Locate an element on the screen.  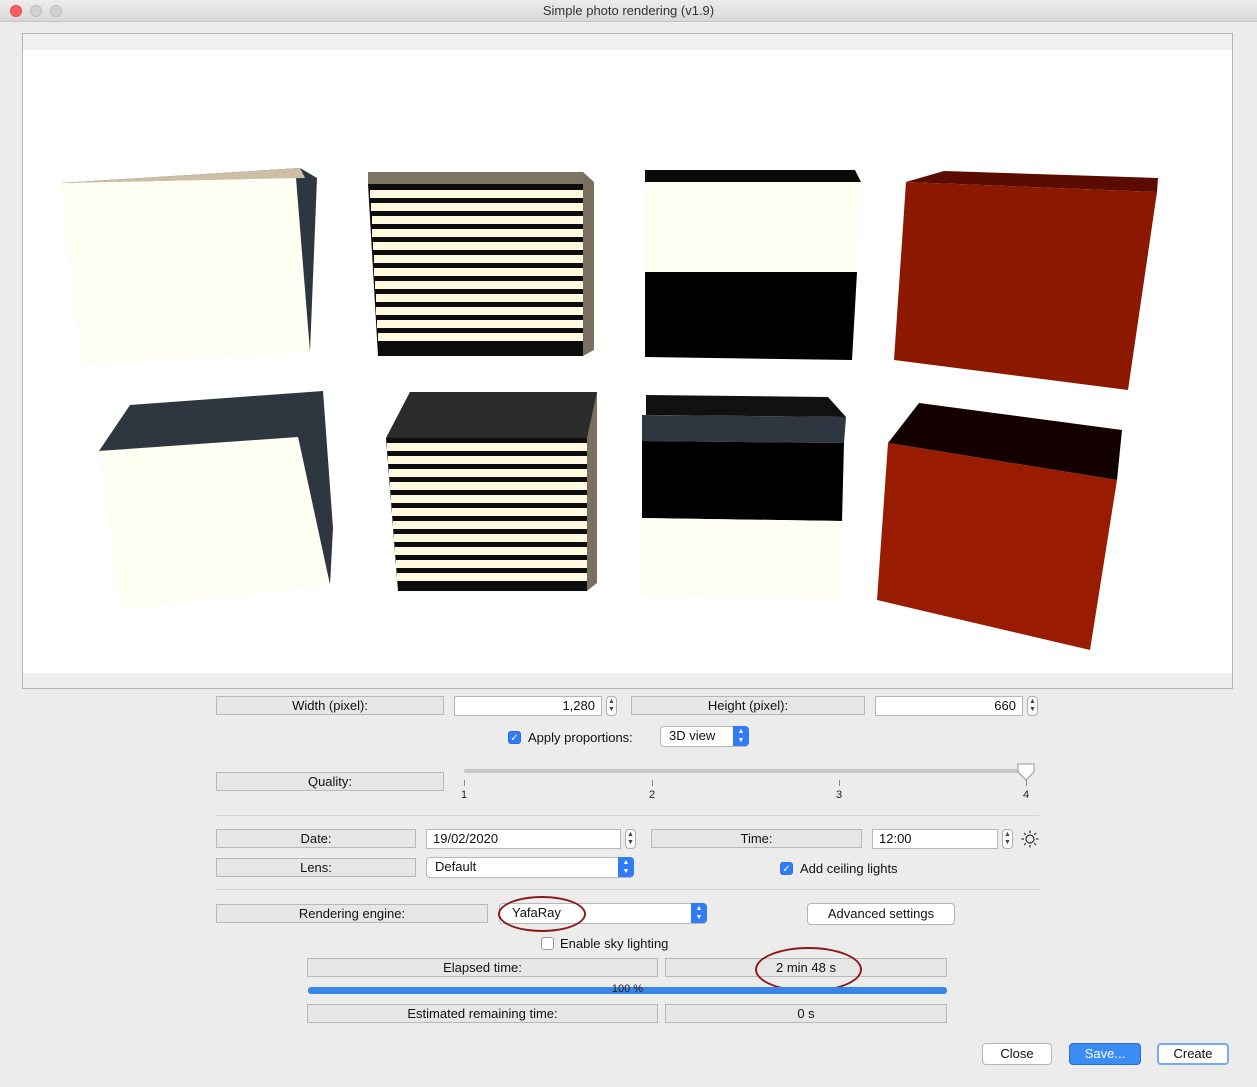
quality-tick-label: 2 is located at coordinates (652, 795).